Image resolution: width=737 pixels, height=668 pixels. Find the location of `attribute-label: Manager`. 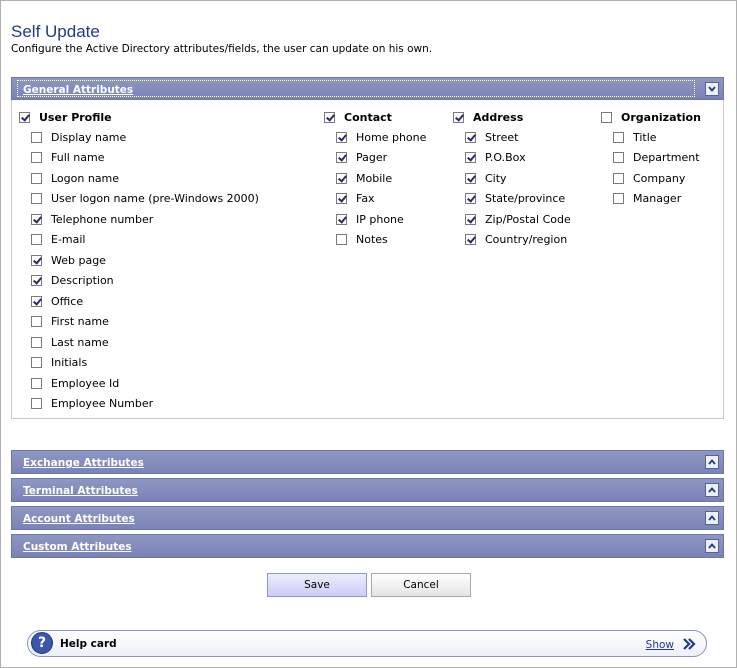

attribute-label: Manager is located at coordinates (657, 198).